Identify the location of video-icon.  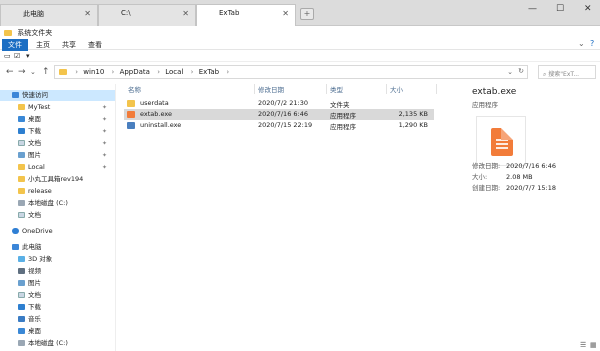
(21, 271).